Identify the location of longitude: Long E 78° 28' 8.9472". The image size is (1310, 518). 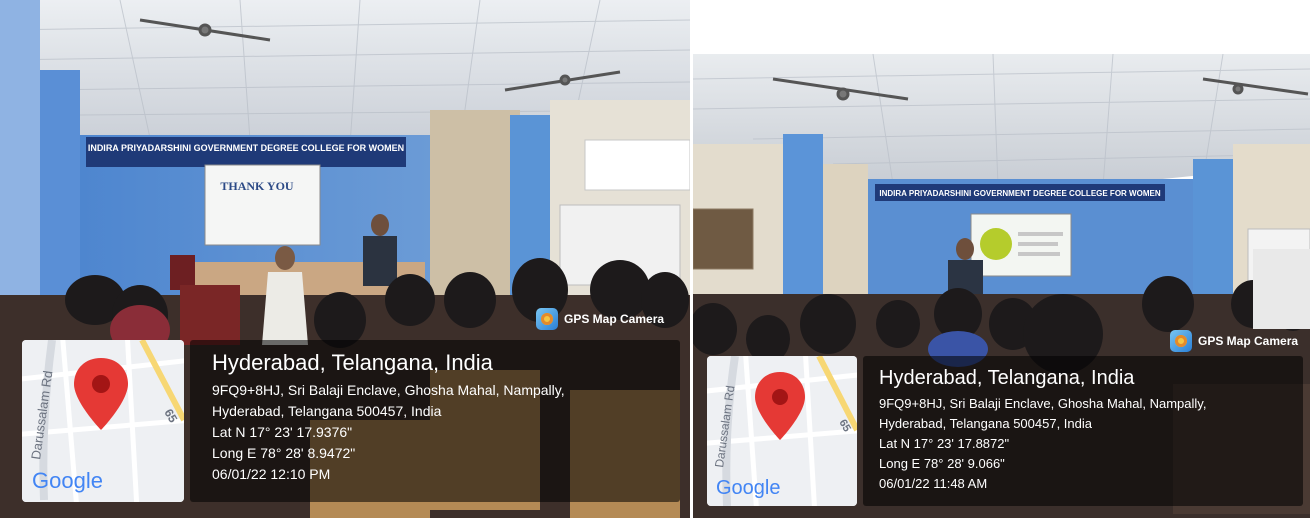
(284, 453).